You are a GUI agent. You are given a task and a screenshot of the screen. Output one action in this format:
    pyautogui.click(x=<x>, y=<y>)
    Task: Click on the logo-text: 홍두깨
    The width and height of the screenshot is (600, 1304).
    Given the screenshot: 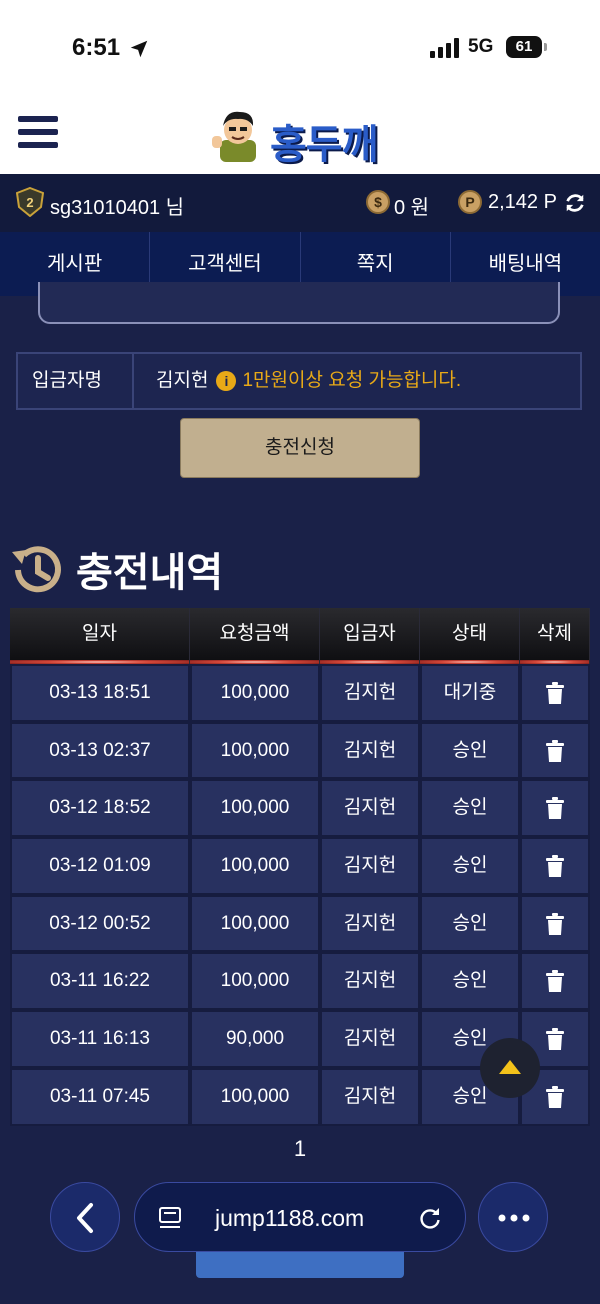 What is the action you would take?
    pyautogui.click(x=324, y=145)
    